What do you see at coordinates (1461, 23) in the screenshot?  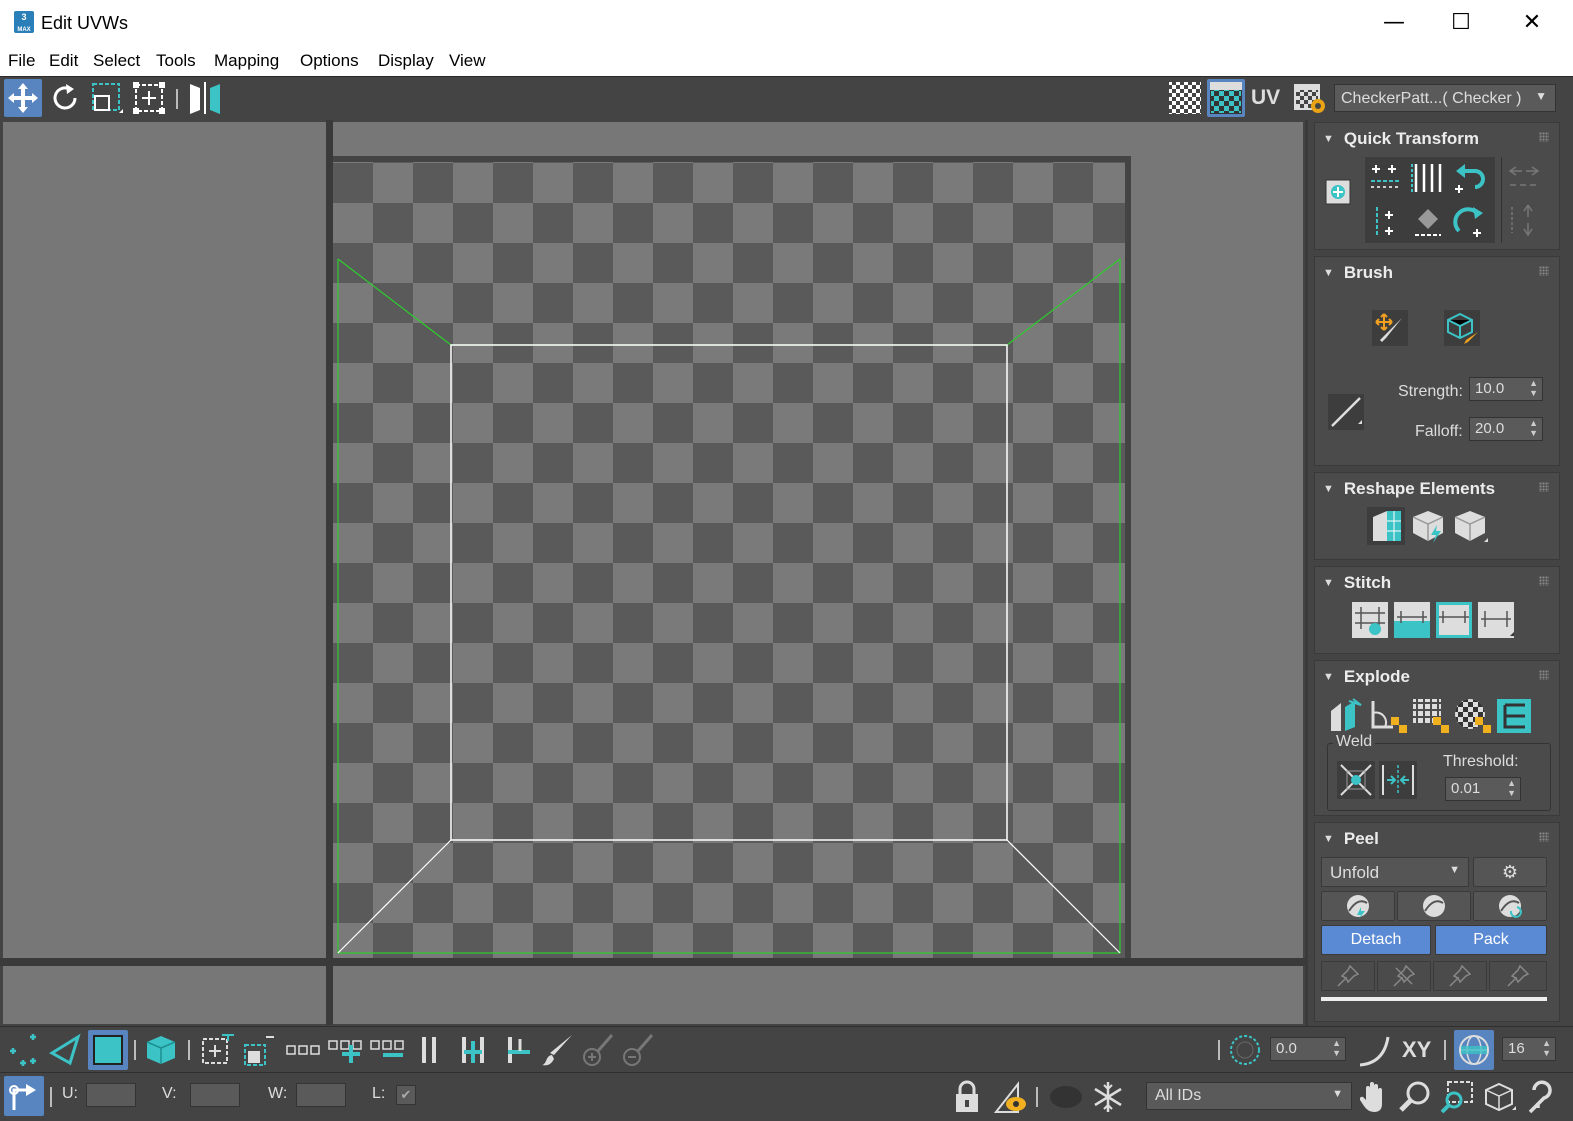 I see `maximize-button: ☐` at bounding box center [1461, 23].